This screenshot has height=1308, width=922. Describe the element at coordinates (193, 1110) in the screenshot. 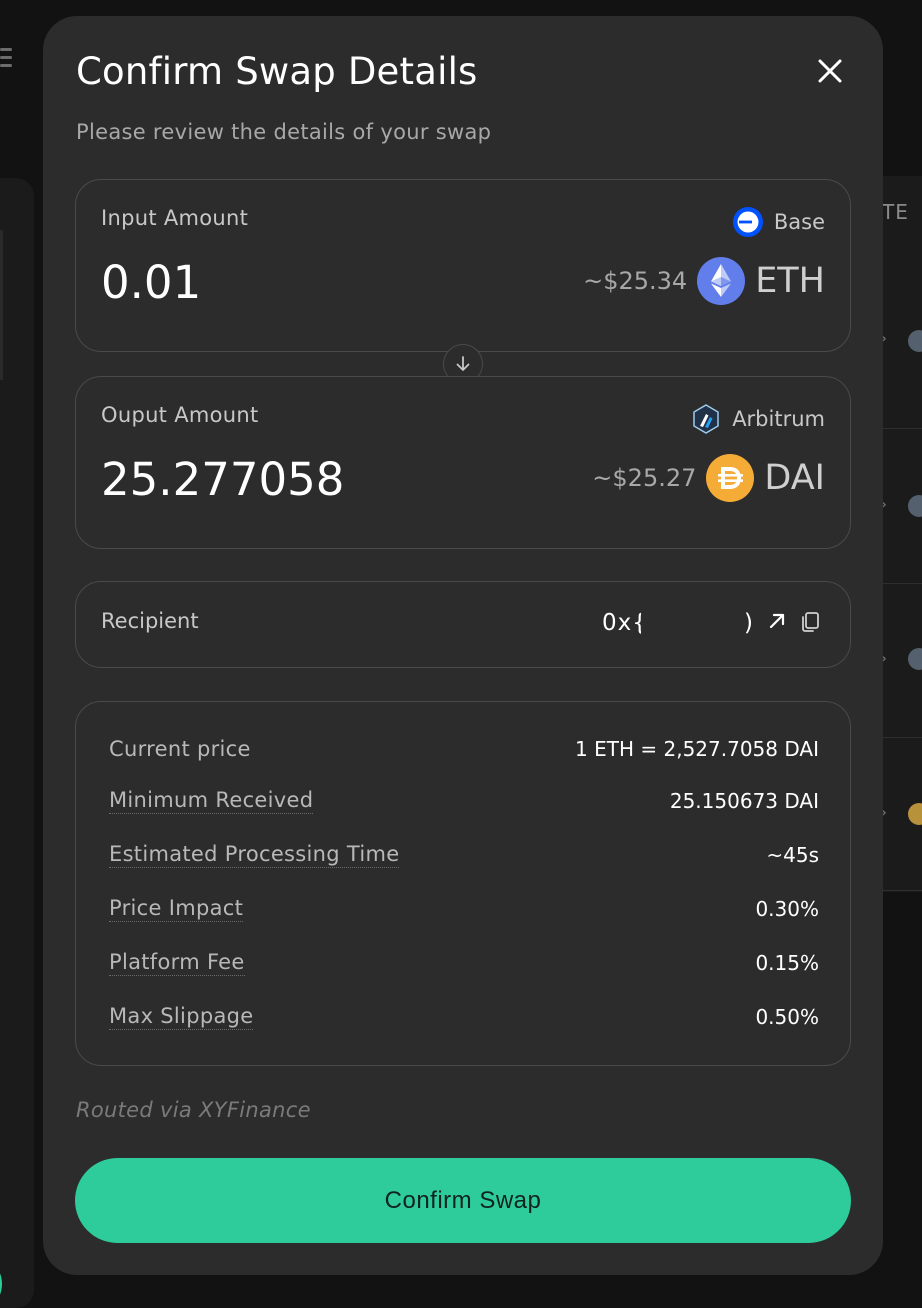

I see `routed-via-text: Routed via XYFinance` at that location.